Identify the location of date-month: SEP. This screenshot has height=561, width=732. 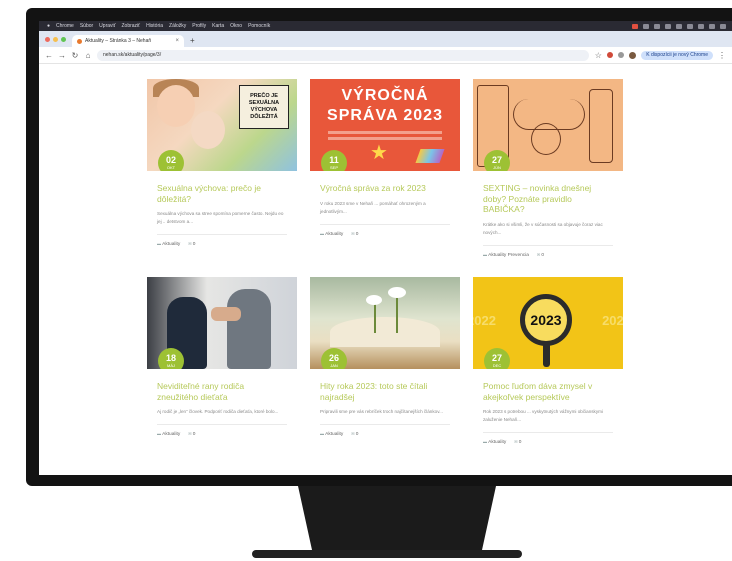
(333, 167).